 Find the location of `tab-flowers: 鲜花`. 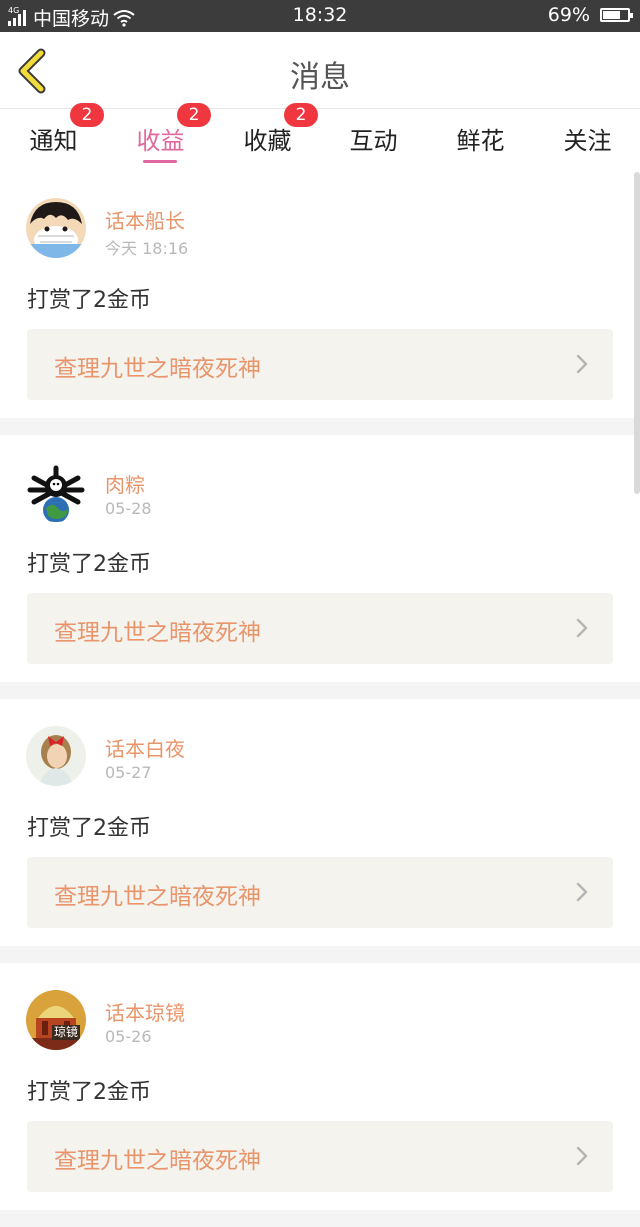

tab-flowers: 鲜花 is located at coordinates (480, 140).